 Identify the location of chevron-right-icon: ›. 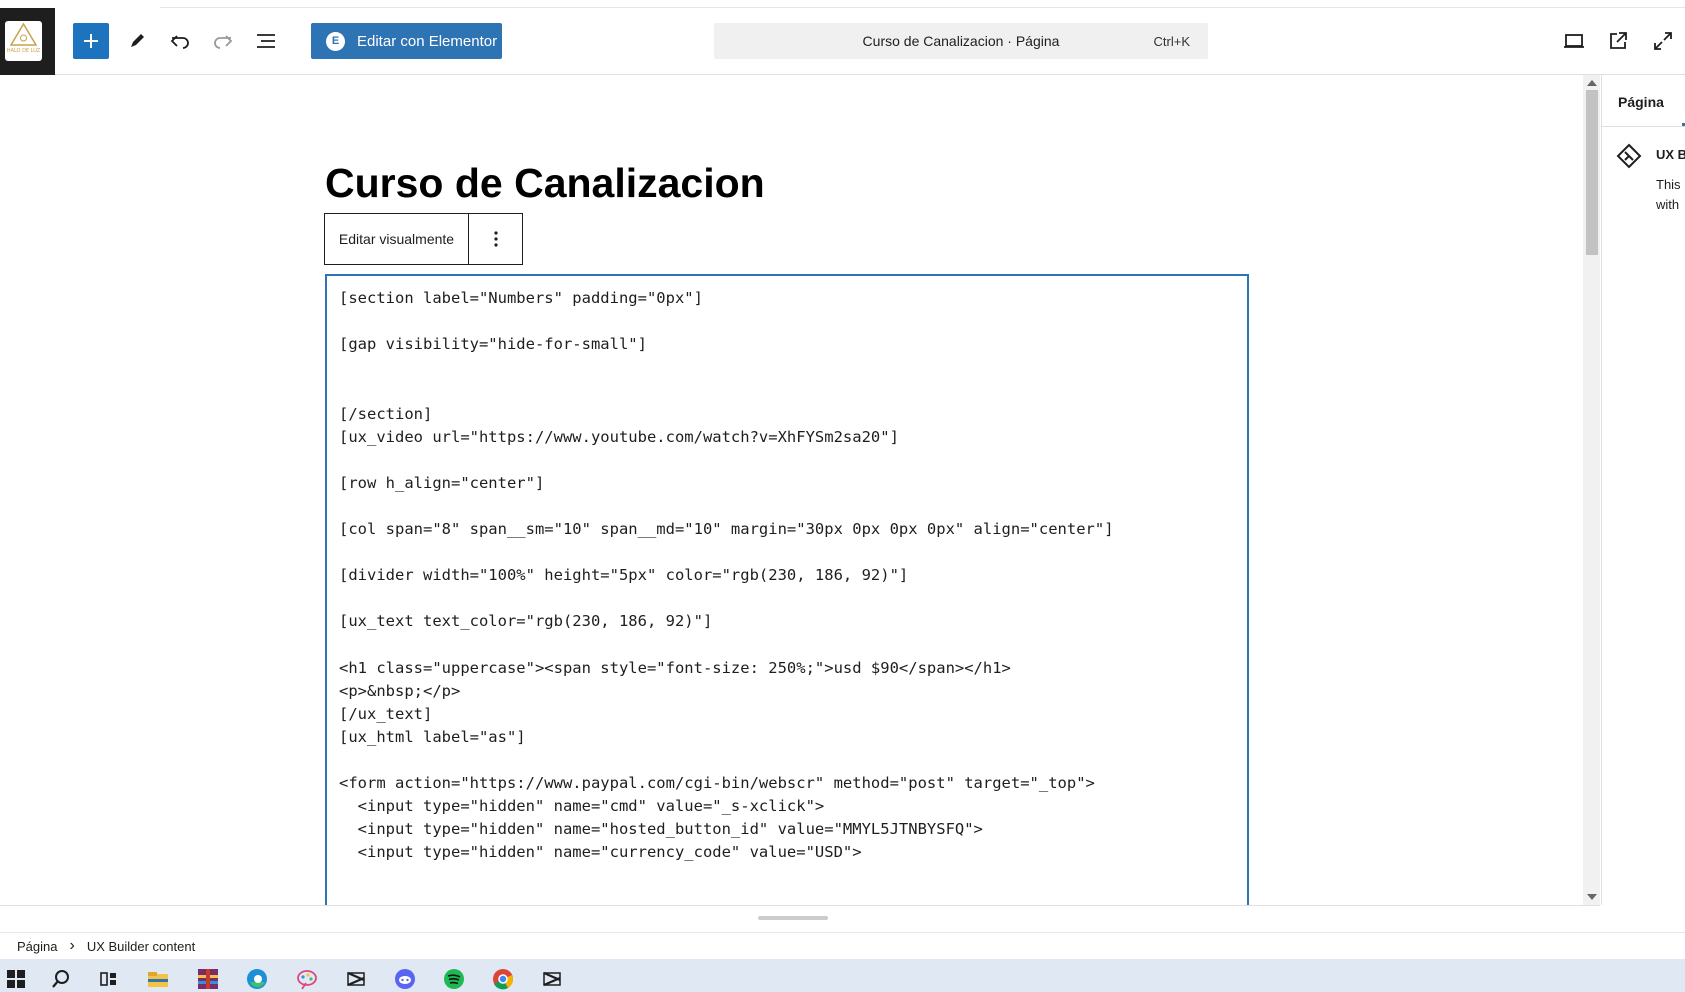
(72, 945).